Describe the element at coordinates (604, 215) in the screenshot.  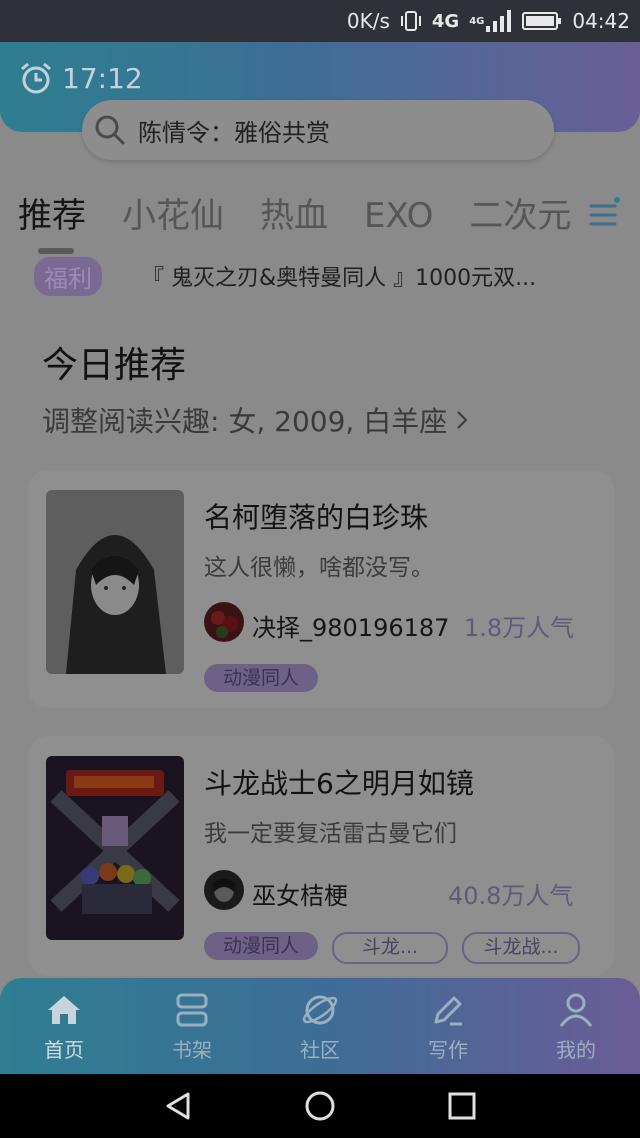
I see `category-menu-icon` at that location.